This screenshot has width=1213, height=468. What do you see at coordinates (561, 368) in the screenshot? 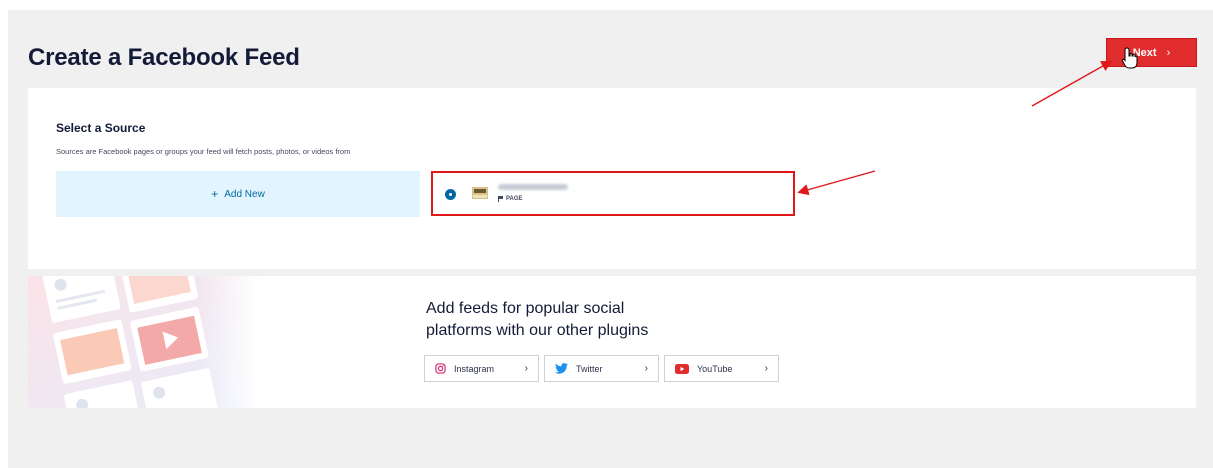
I see `twitter-icon` at bounding box center [561, 368].